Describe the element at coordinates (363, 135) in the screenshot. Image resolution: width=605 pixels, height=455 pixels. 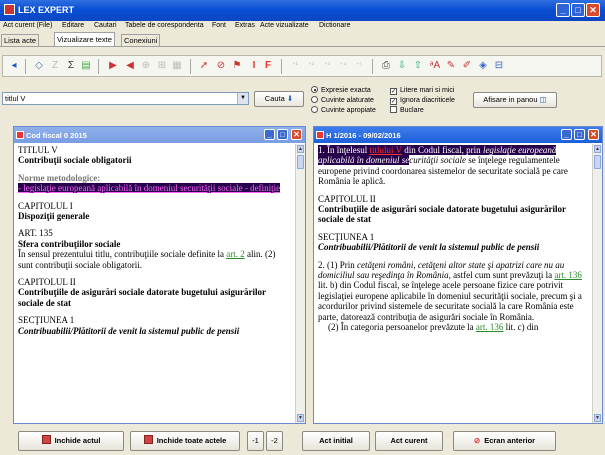
I see `right-panel-title: H 1/2016 - 09/02/2016` at that location.